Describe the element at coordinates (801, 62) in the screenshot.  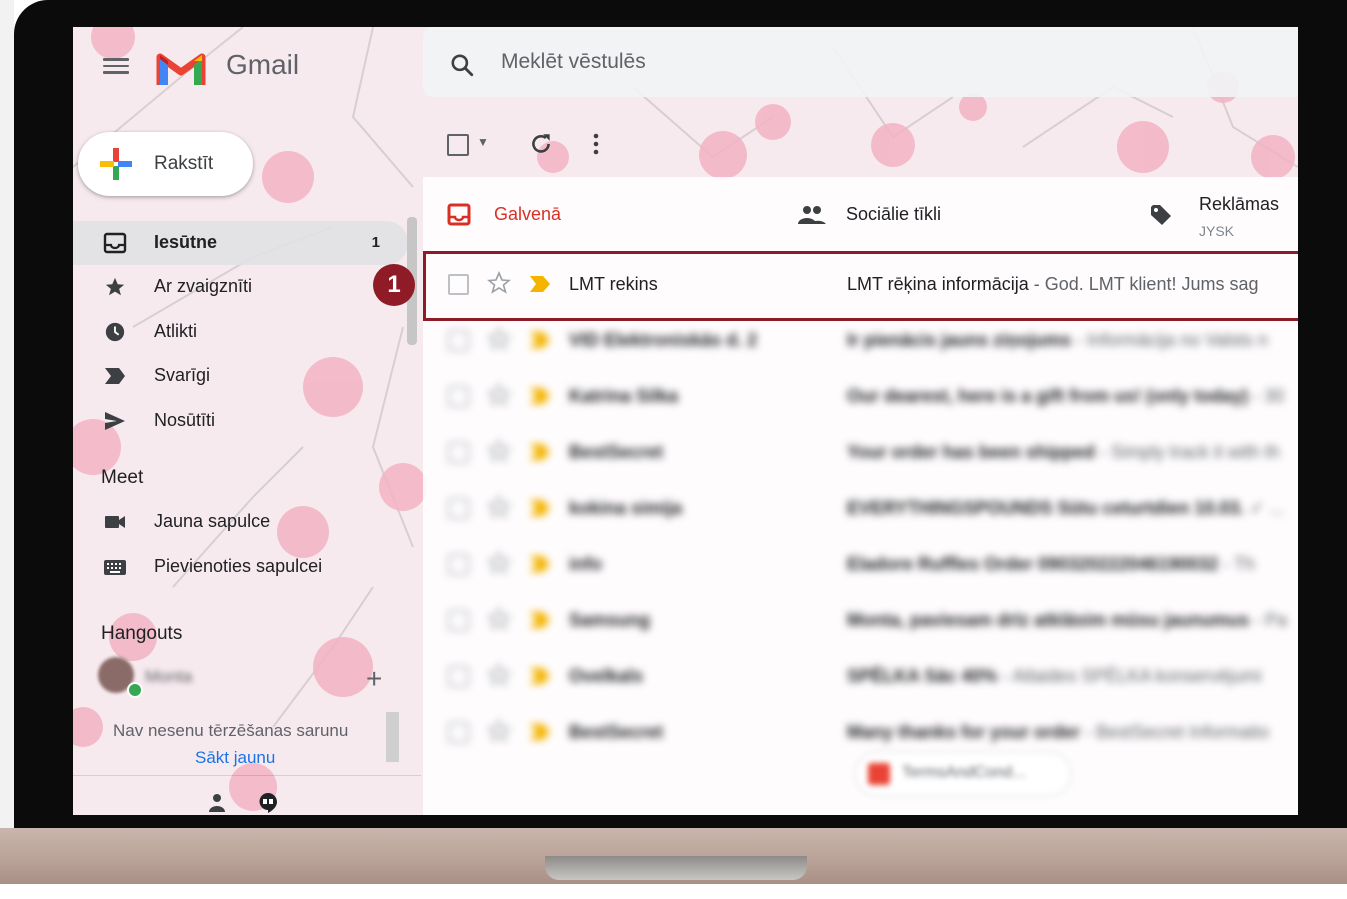
I see `search-input` at that location.